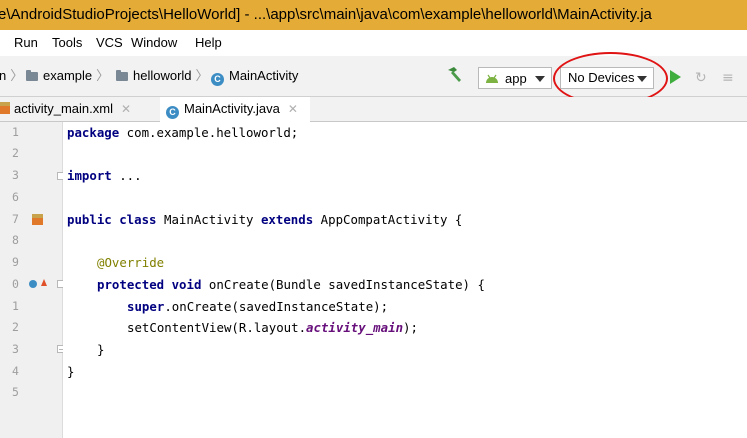 The width and height of the screenshot is (747, 438). I want to click on menu-vcs: VCS, so click(109, 43).